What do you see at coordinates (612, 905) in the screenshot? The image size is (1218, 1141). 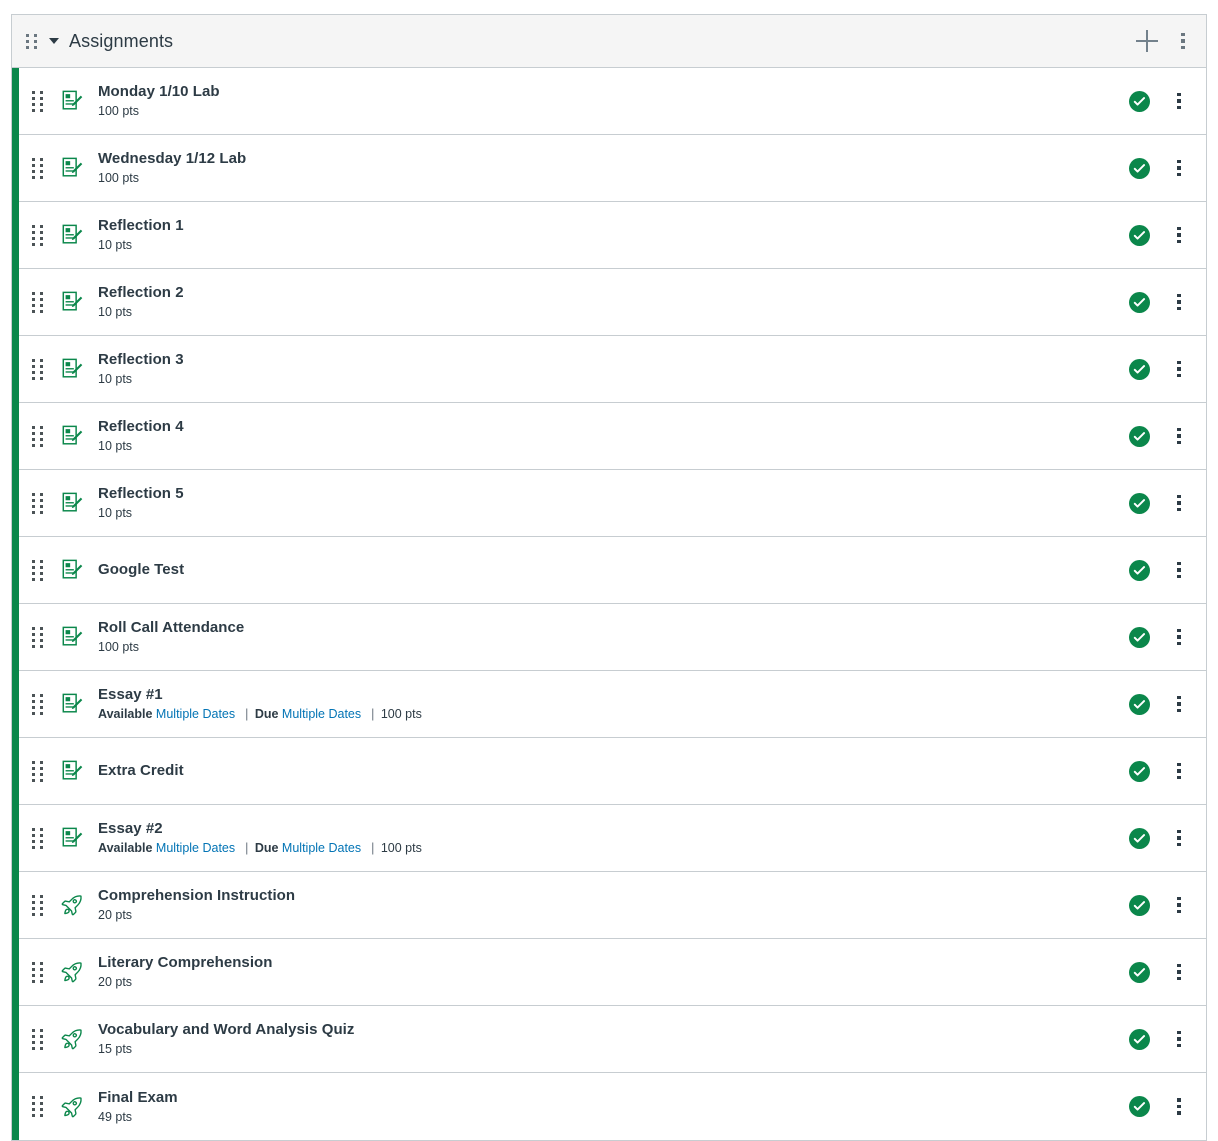 I see `assignment-row: Comprehension Instruction 20 pts` at bounding box center [612, 905].